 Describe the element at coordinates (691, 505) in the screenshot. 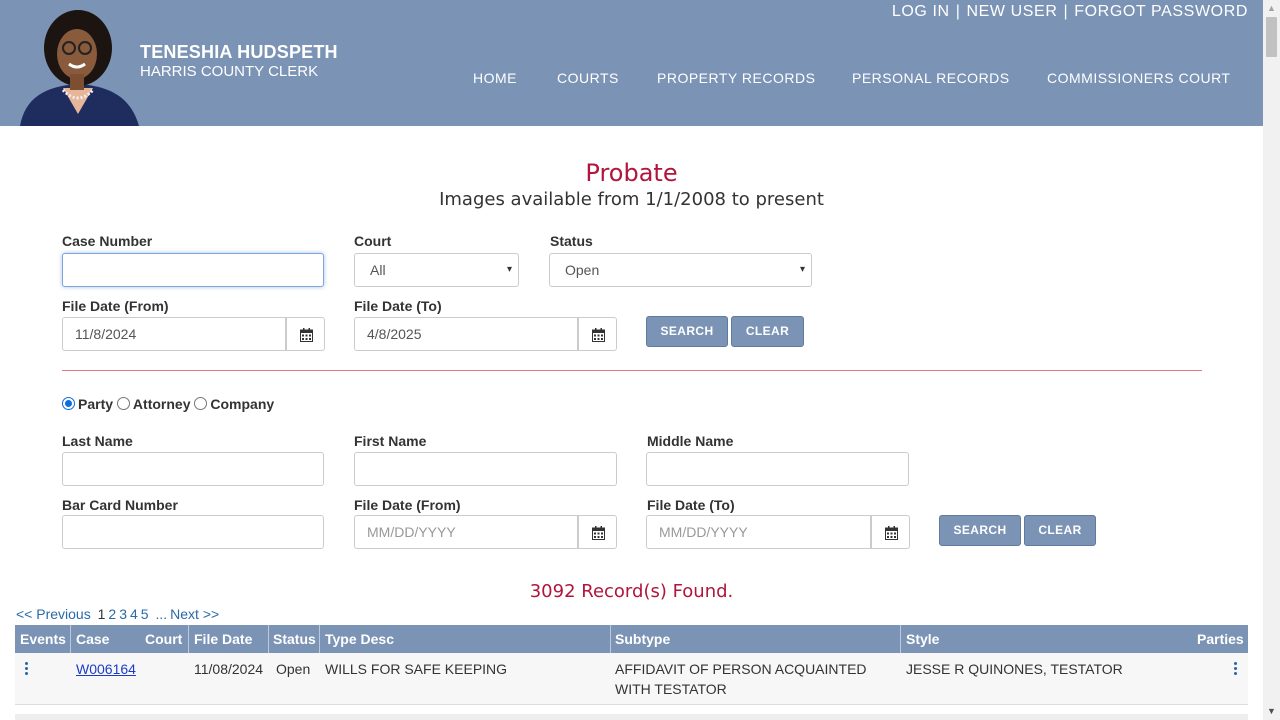

I see `party-file-date-to-label: File Date (To)` at that location.